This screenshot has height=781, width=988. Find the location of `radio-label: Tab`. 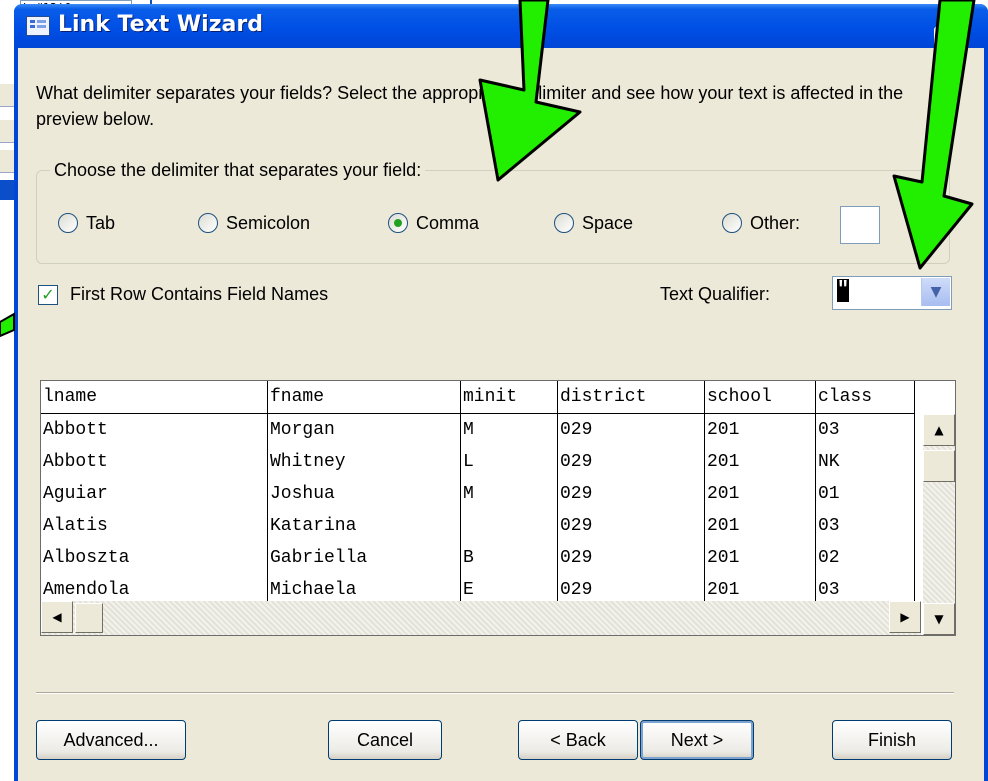

radio-label: Tab is located at coordinates (101, 222).